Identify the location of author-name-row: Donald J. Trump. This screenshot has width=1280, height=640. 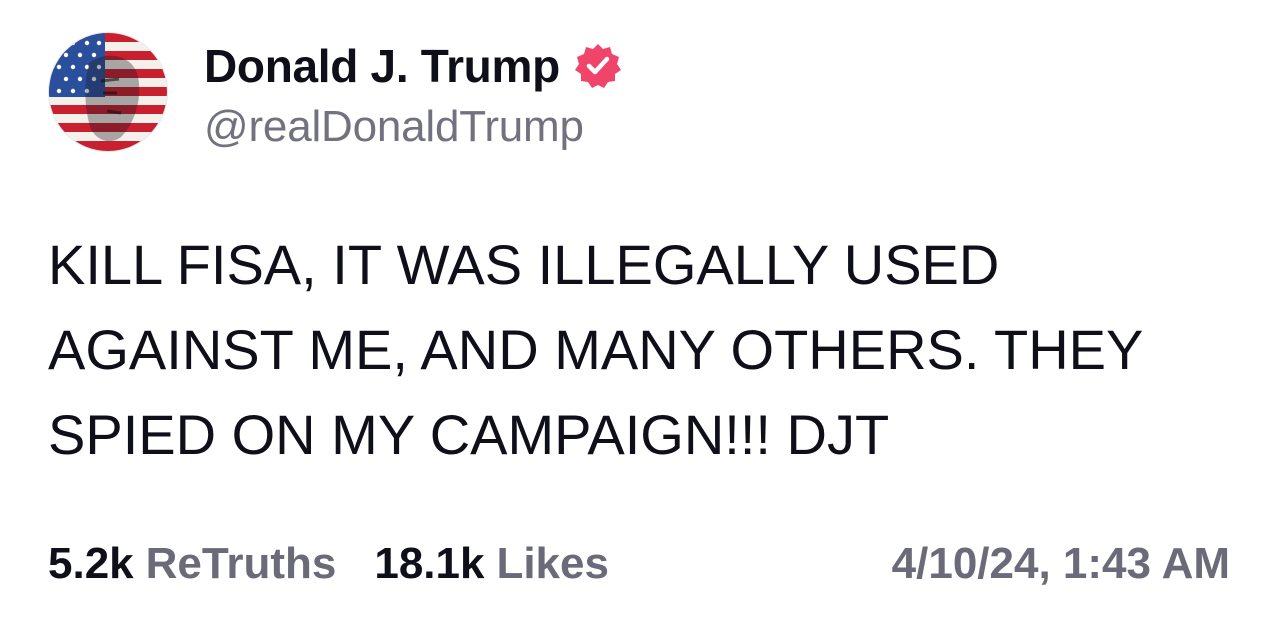
(413, 66).